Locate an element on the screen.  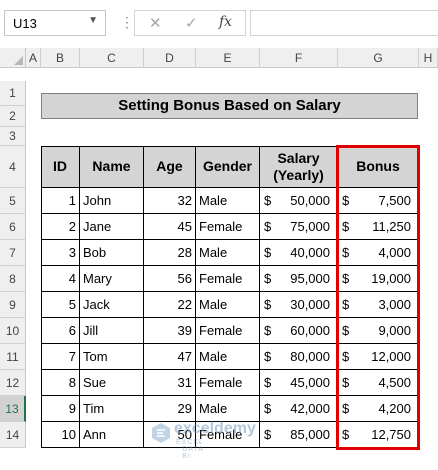
cell-age: 22 is located at coordinates (170, 305).